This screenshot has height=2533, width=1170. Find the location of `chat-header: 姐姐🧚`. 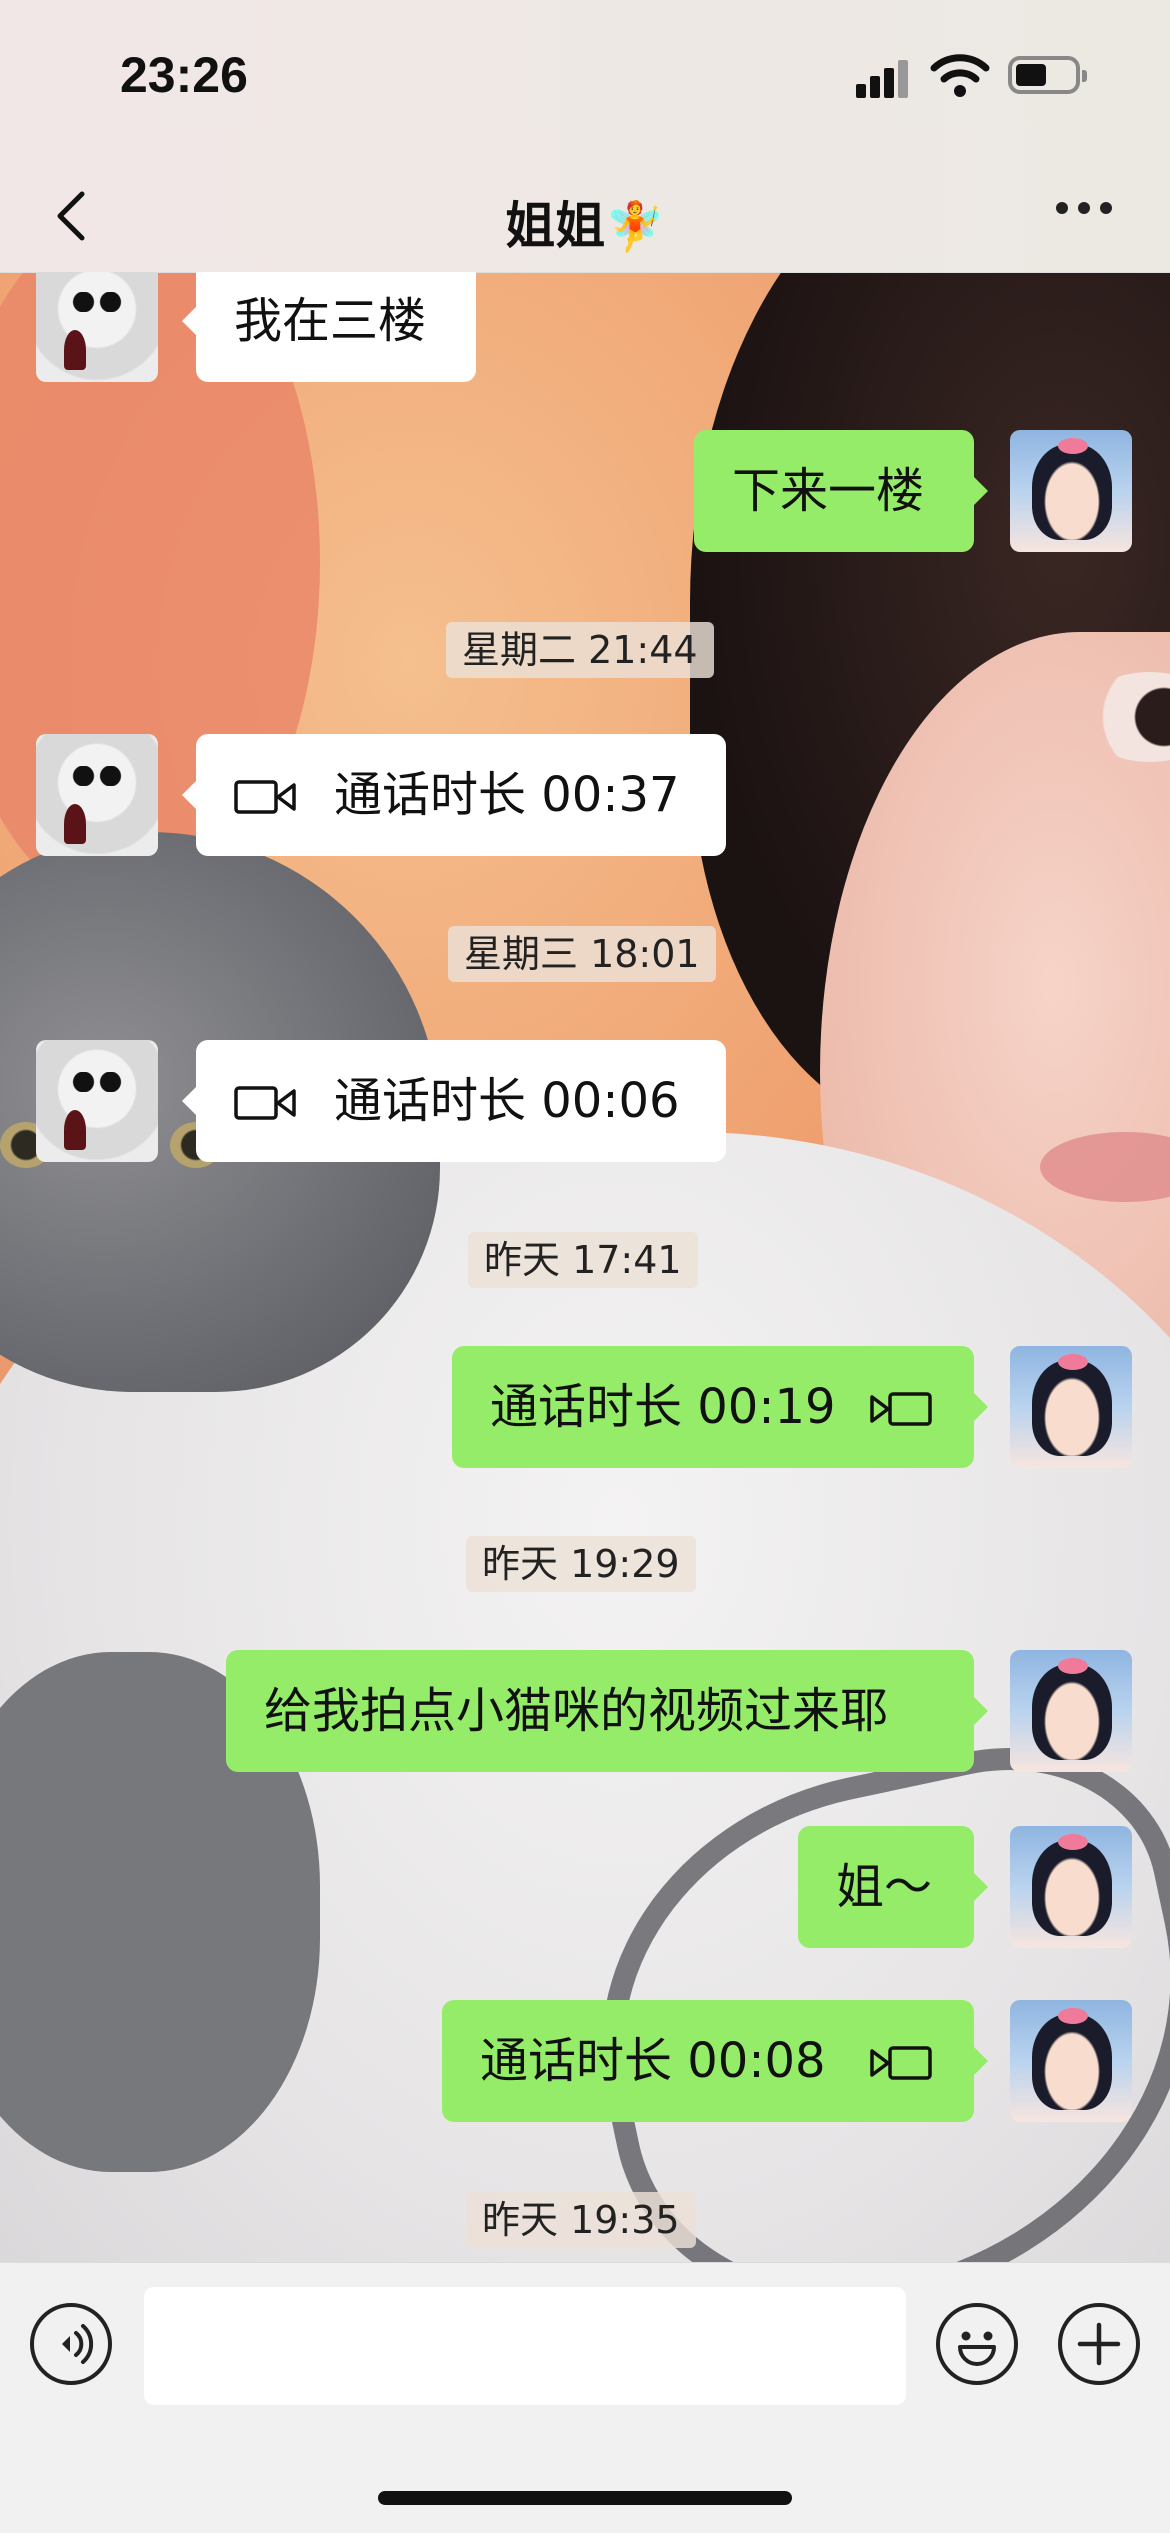

chat-header: 姐姐🧚 is located at coordinates (585, 216).